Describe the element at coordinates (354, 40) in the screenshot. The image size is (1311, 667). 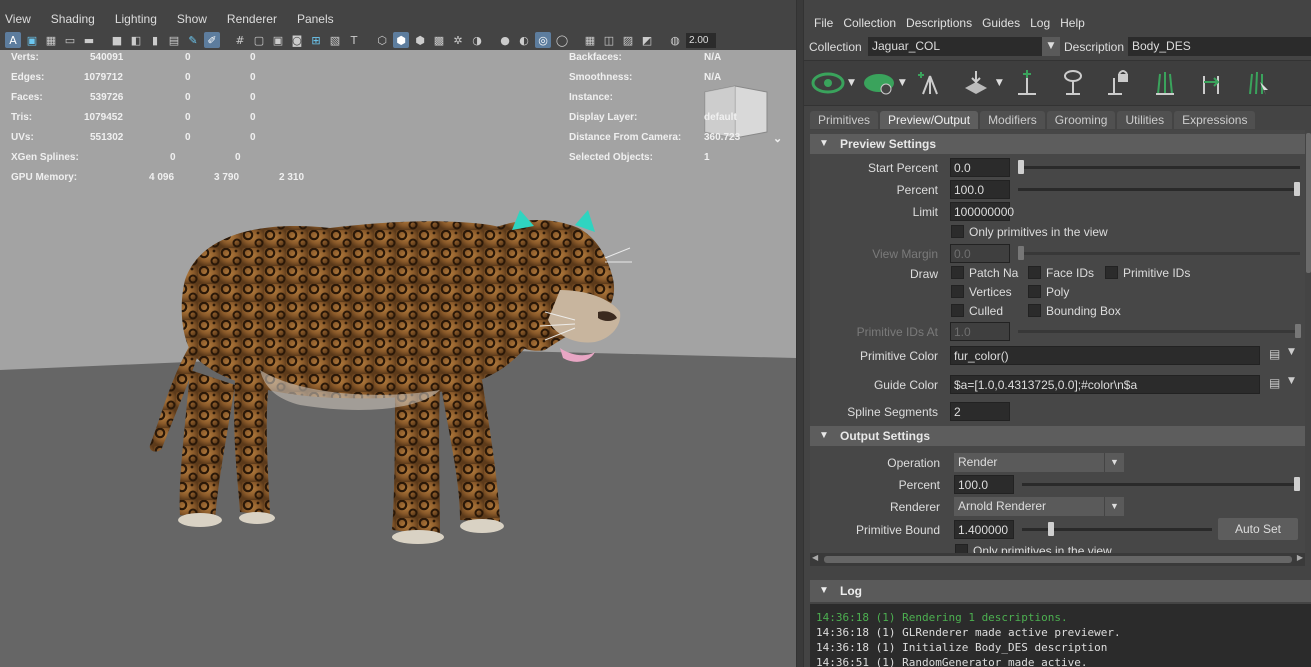
I see `safe-title-icon: T` at that location.